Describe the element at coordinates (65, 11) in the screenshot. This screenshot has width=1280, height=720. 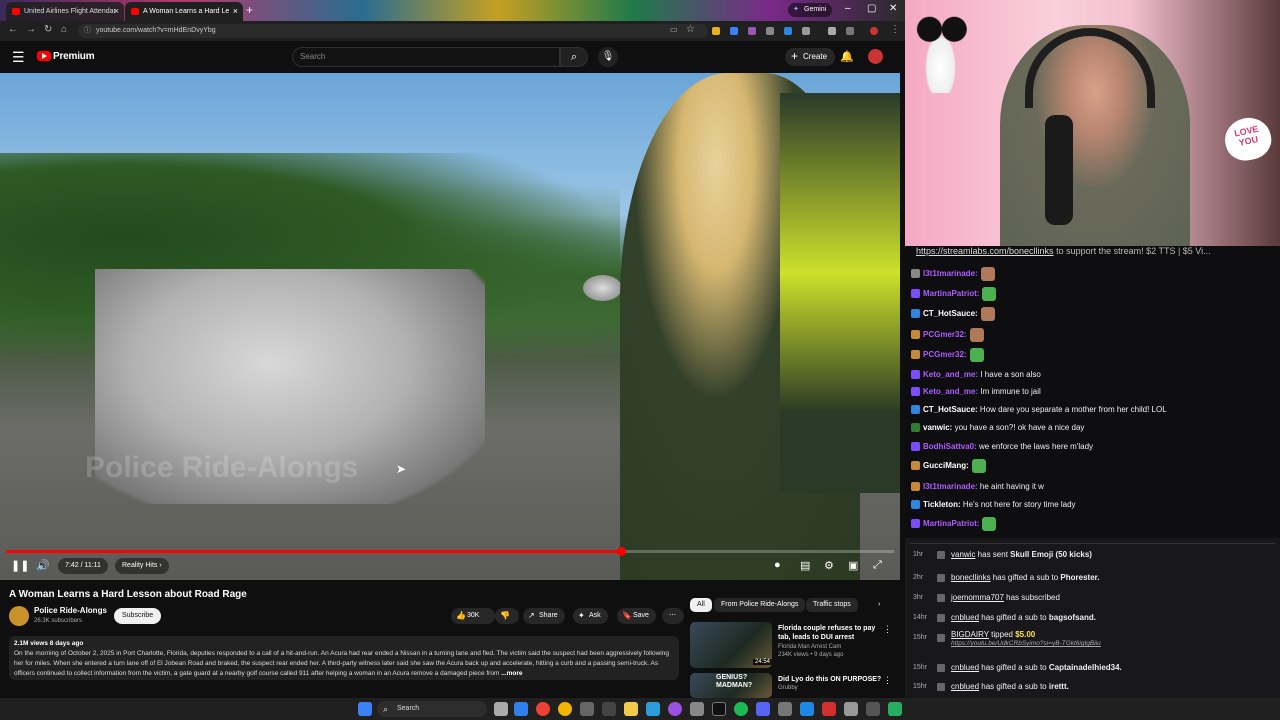
I see `tab-united-airlines: United Airlines Flight Attendar ×` at that location.